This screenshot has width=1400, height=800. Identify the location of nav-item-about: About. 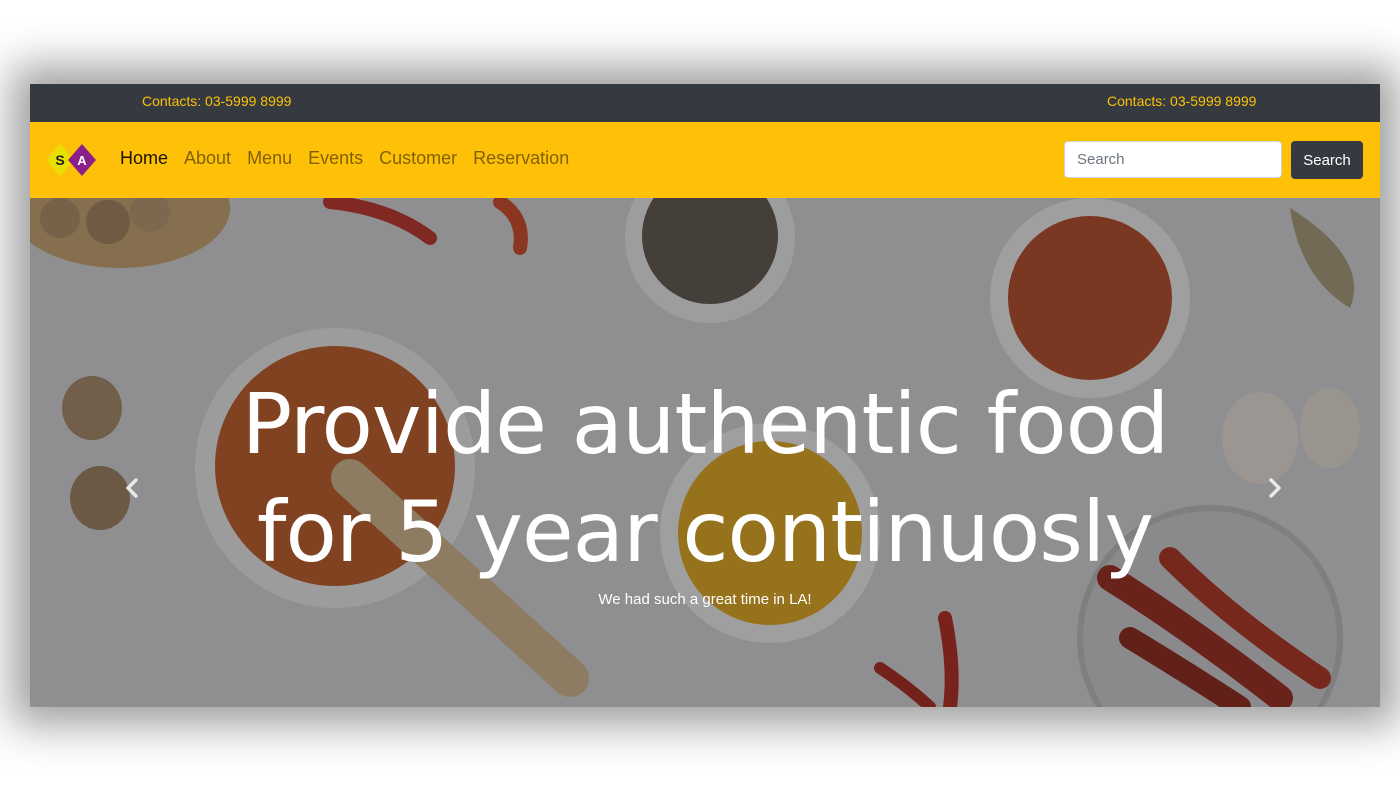
(207, 158).